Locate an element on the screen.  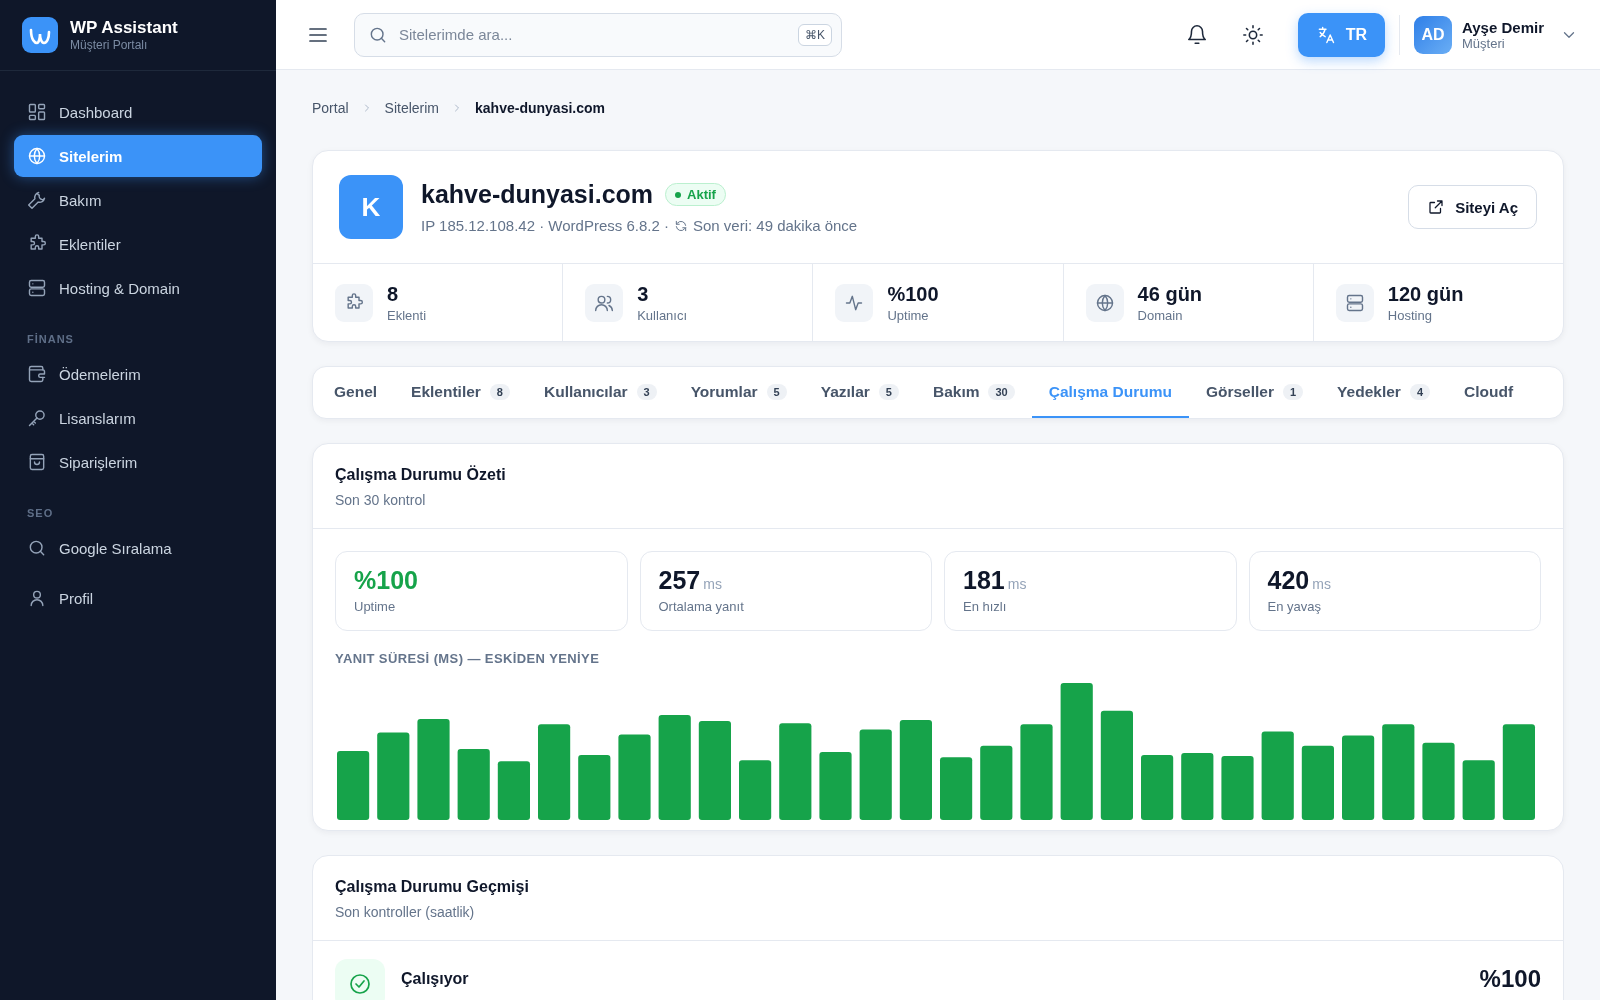
count-badge: 30 is located at coordinates (1001, 391).